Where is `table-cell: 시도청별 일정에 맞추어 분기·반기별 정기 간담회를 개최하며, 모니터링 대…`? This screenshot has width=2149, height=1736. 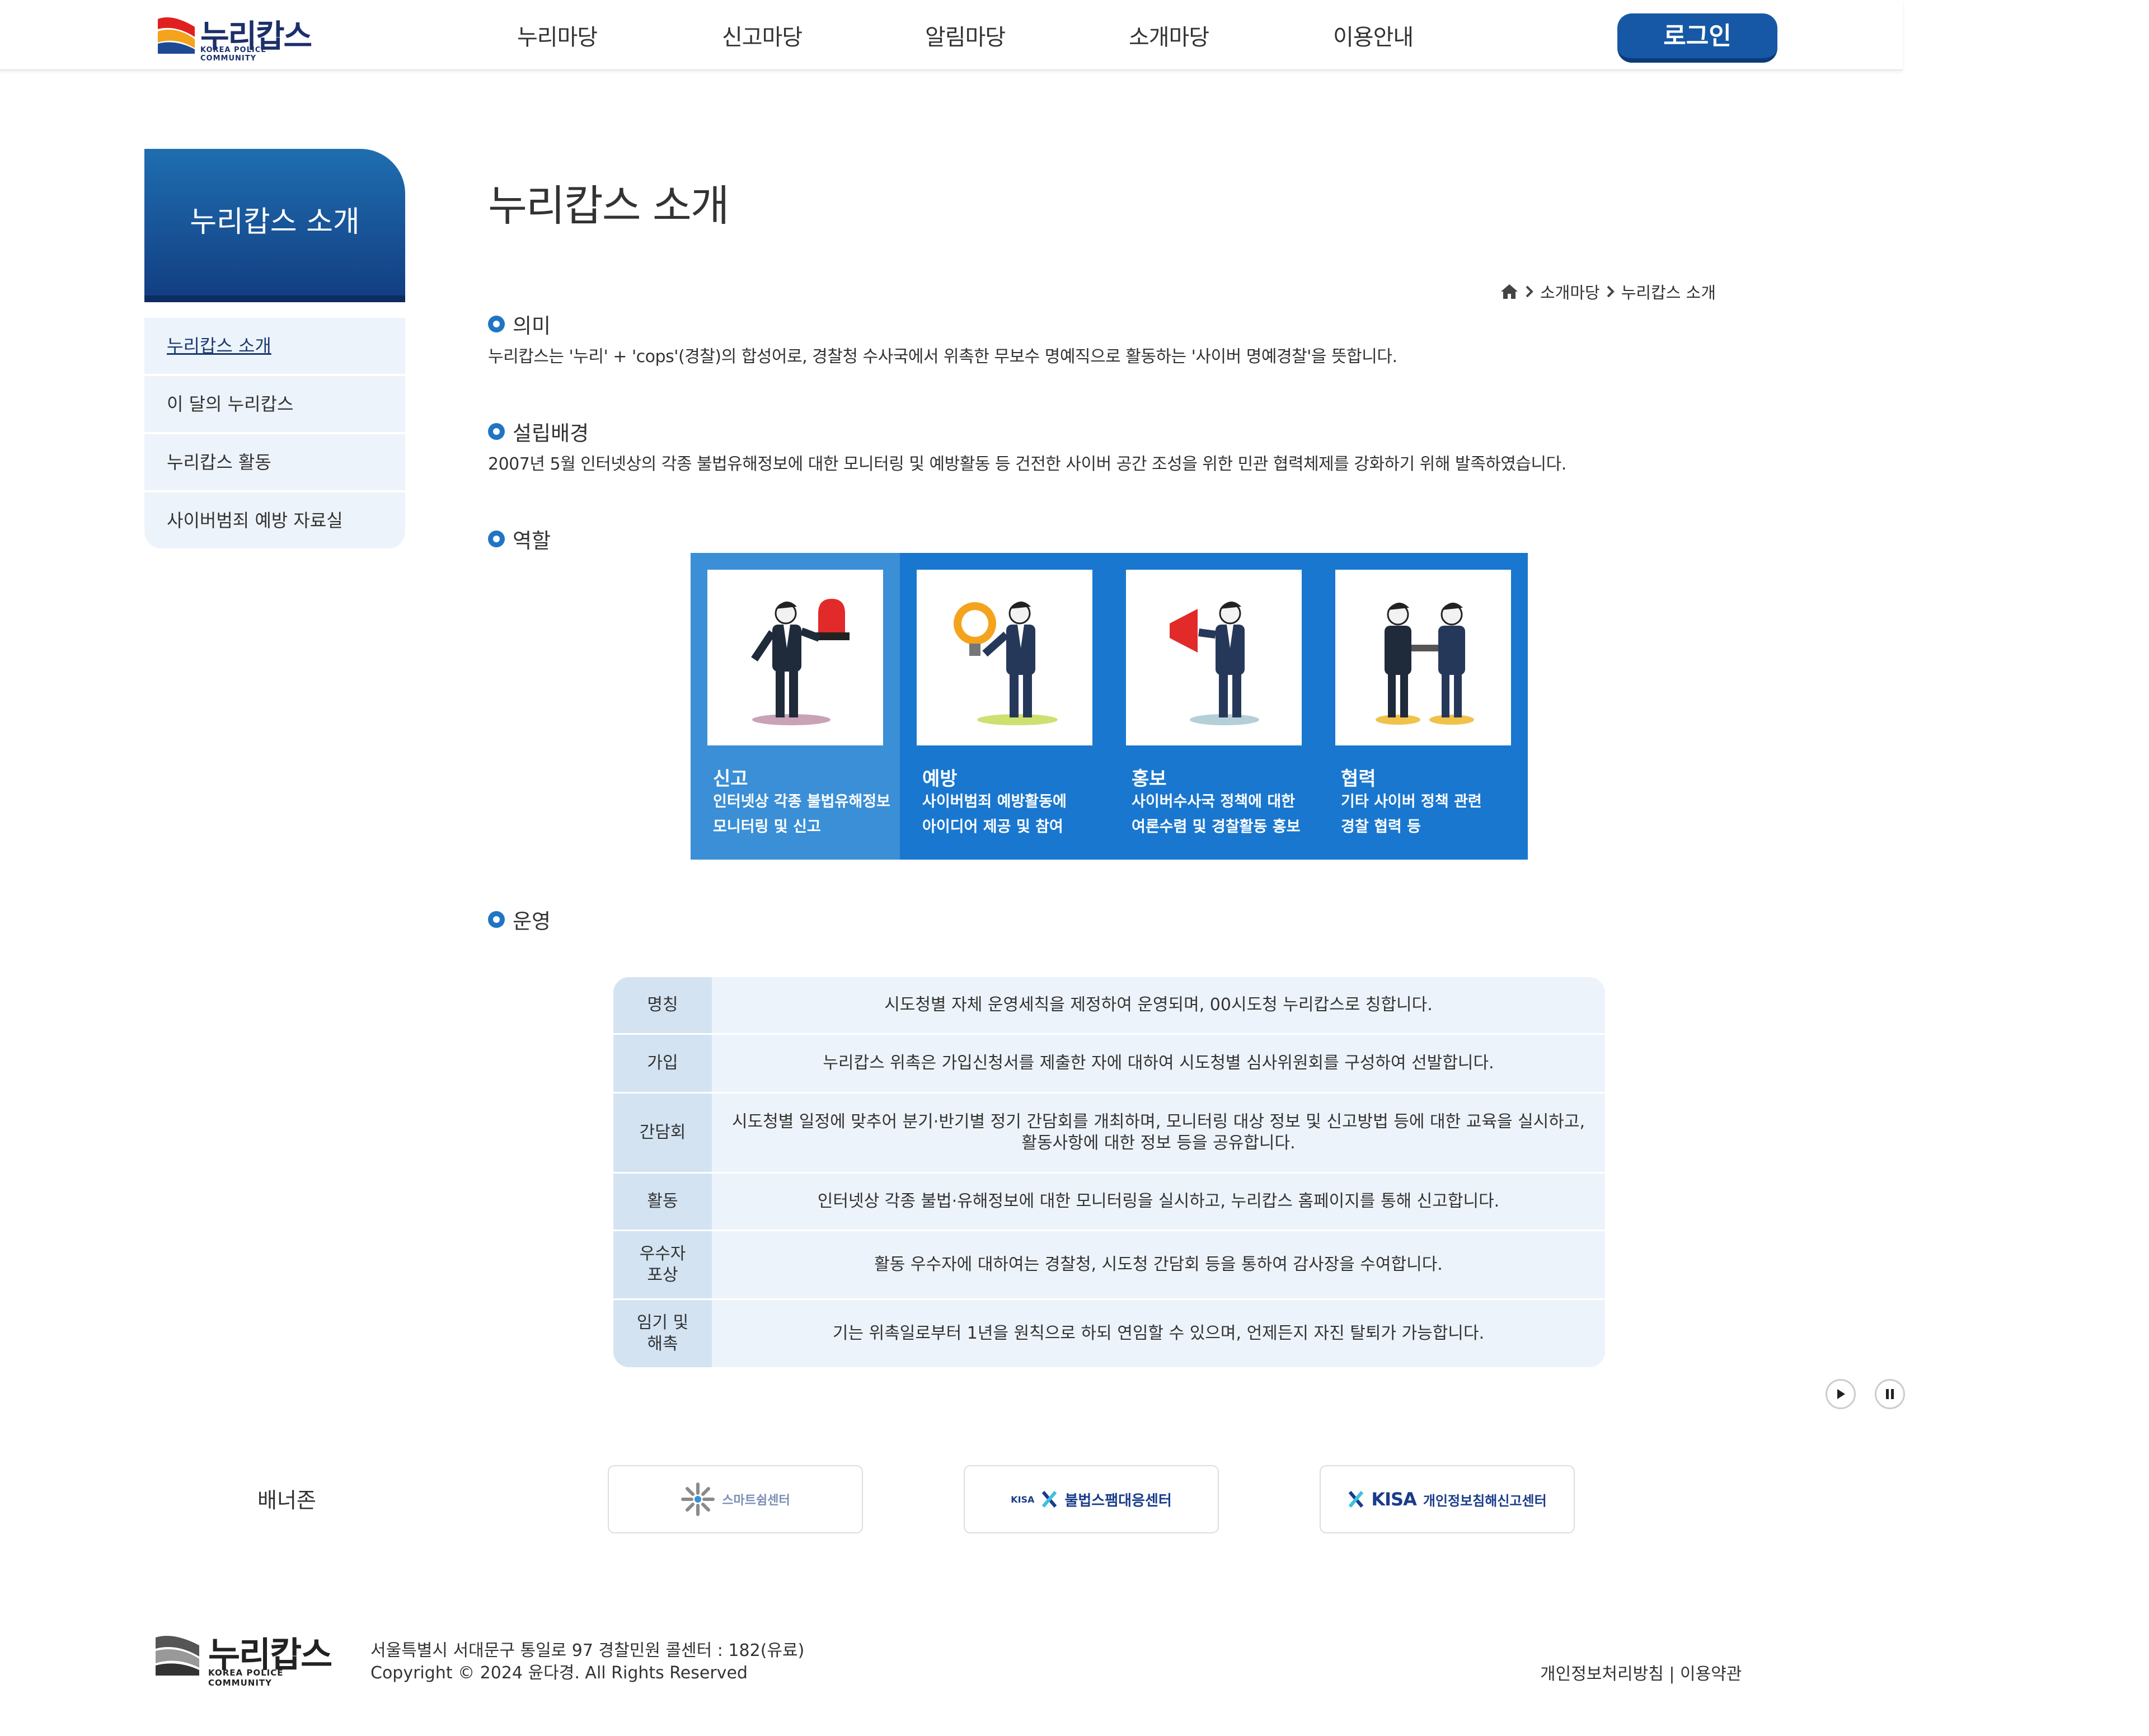
table-cell: 시도청별 일정에 맞추어 분기·반기별 정기 간담회를 개최하며, 모니터링 대… is located at coordinates (1158, 1132).